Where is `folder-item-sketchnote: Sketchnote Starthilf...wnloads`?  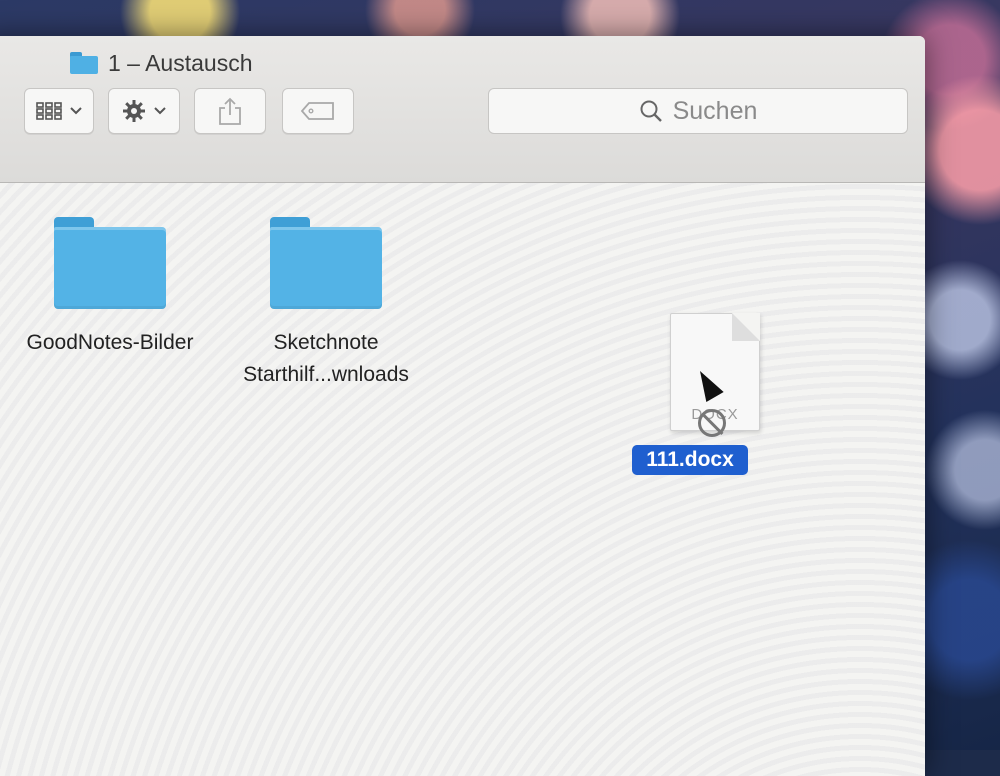 folder-item-sketchnote: Sketchnote Starthilf...wnloads is located at coordinates (326, 304).